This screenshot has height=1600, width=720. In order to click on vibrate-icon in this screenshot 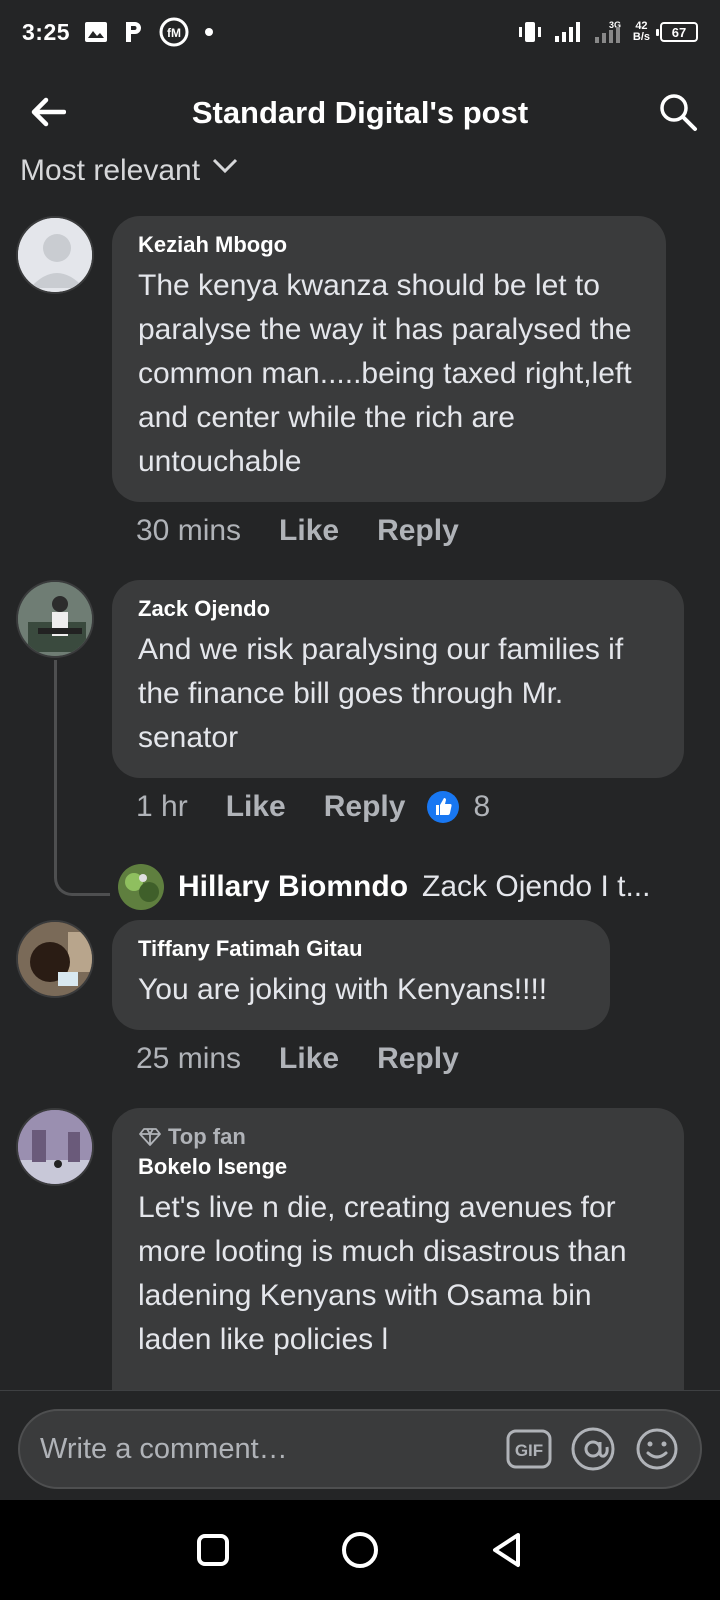, I will do `click(530, 32)`.